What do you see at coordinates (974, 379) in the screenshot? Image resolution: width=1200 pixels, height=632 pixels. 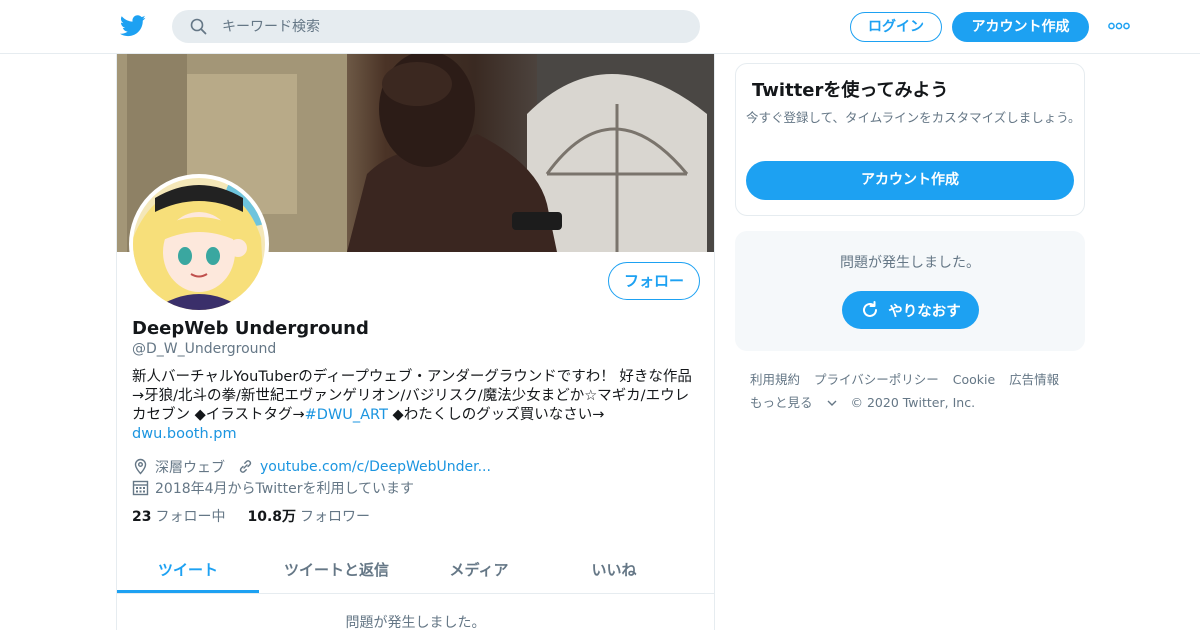 I see `footer-link-cookie: Cookie` at bounding box center [974, 379].